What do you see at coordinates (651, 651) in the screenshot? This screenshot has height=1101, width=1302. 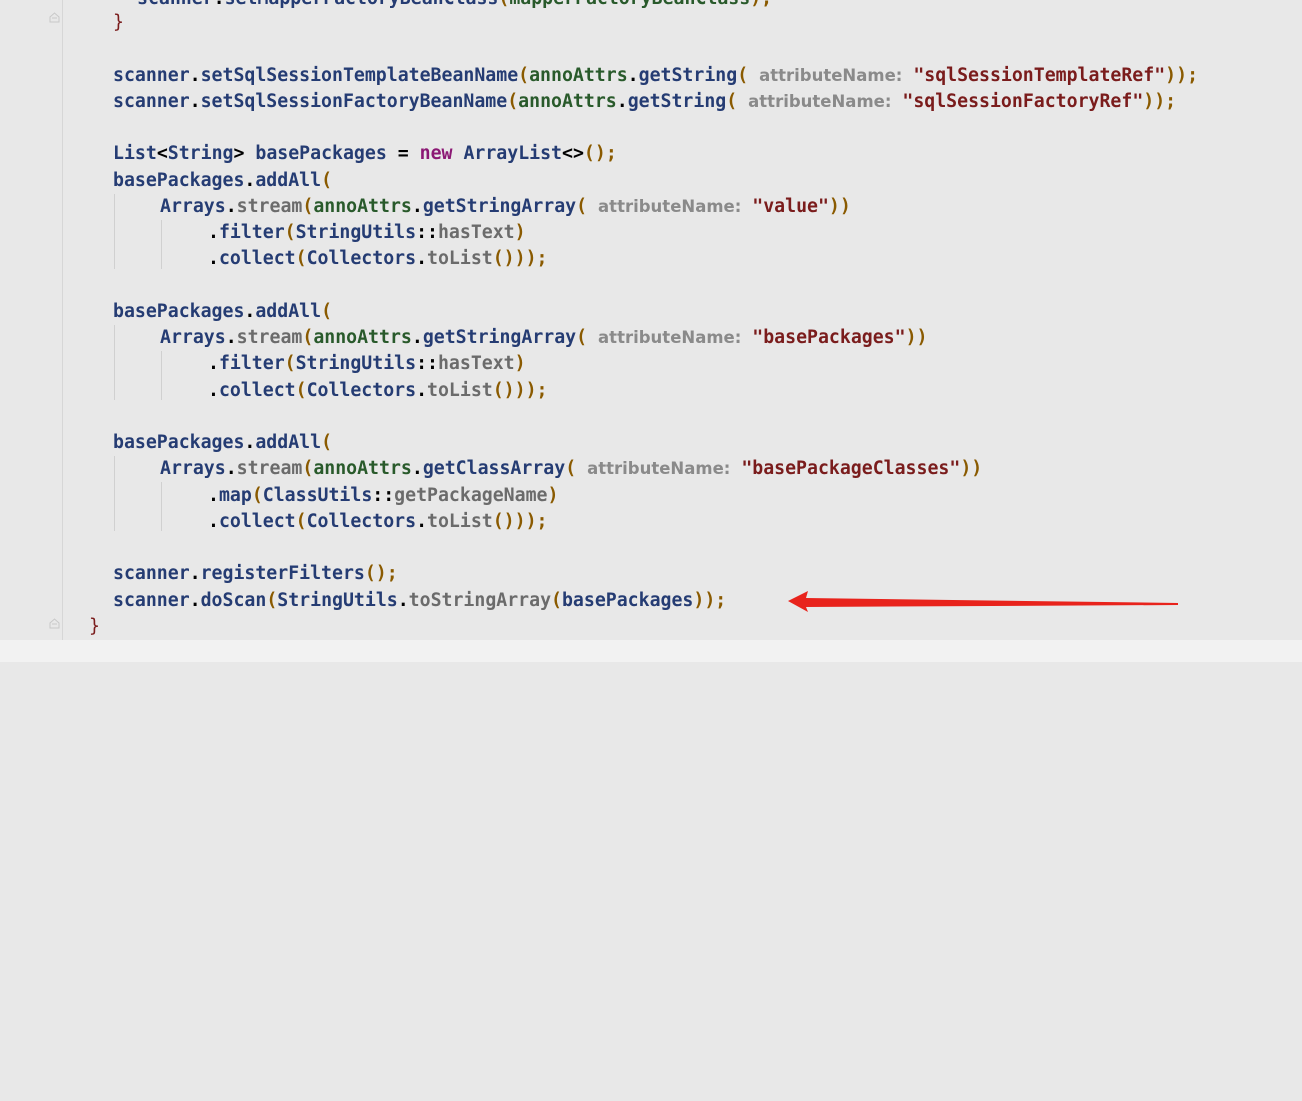 I see `editor-bottom-area` at bounding box center [651, 651].